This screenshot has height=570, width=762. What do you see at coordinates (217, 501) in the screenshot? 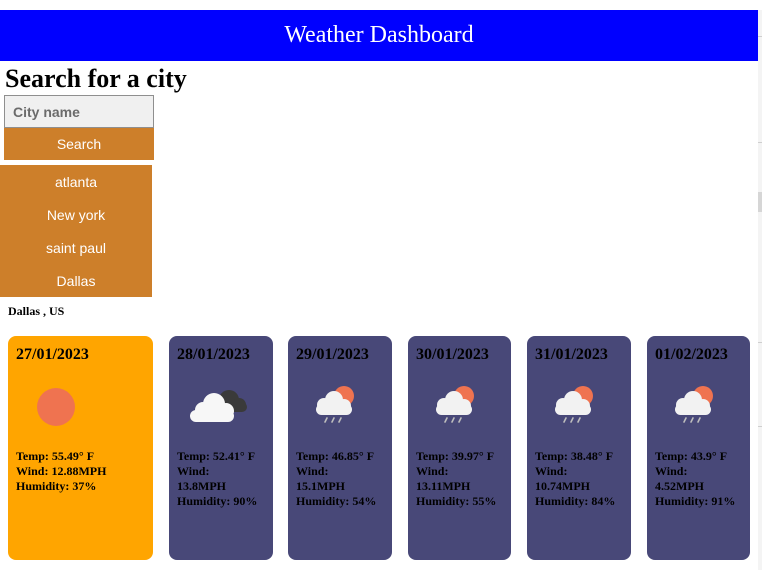
I see `humidity-value: Humidity: 90%` at bounding box center [217, 501].